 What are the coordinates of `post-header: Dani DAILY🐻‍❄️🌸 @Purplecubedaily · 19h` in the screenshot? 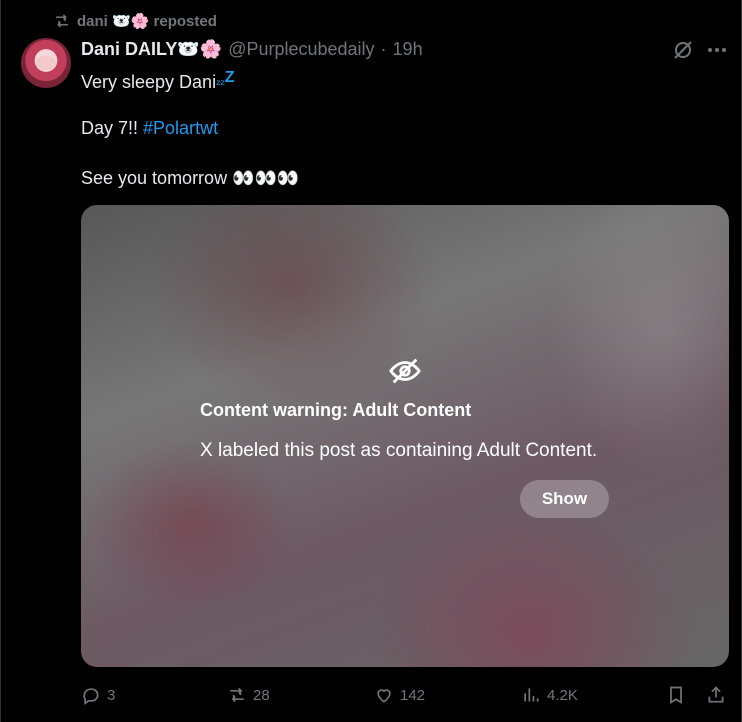 It's located at (252, 49).